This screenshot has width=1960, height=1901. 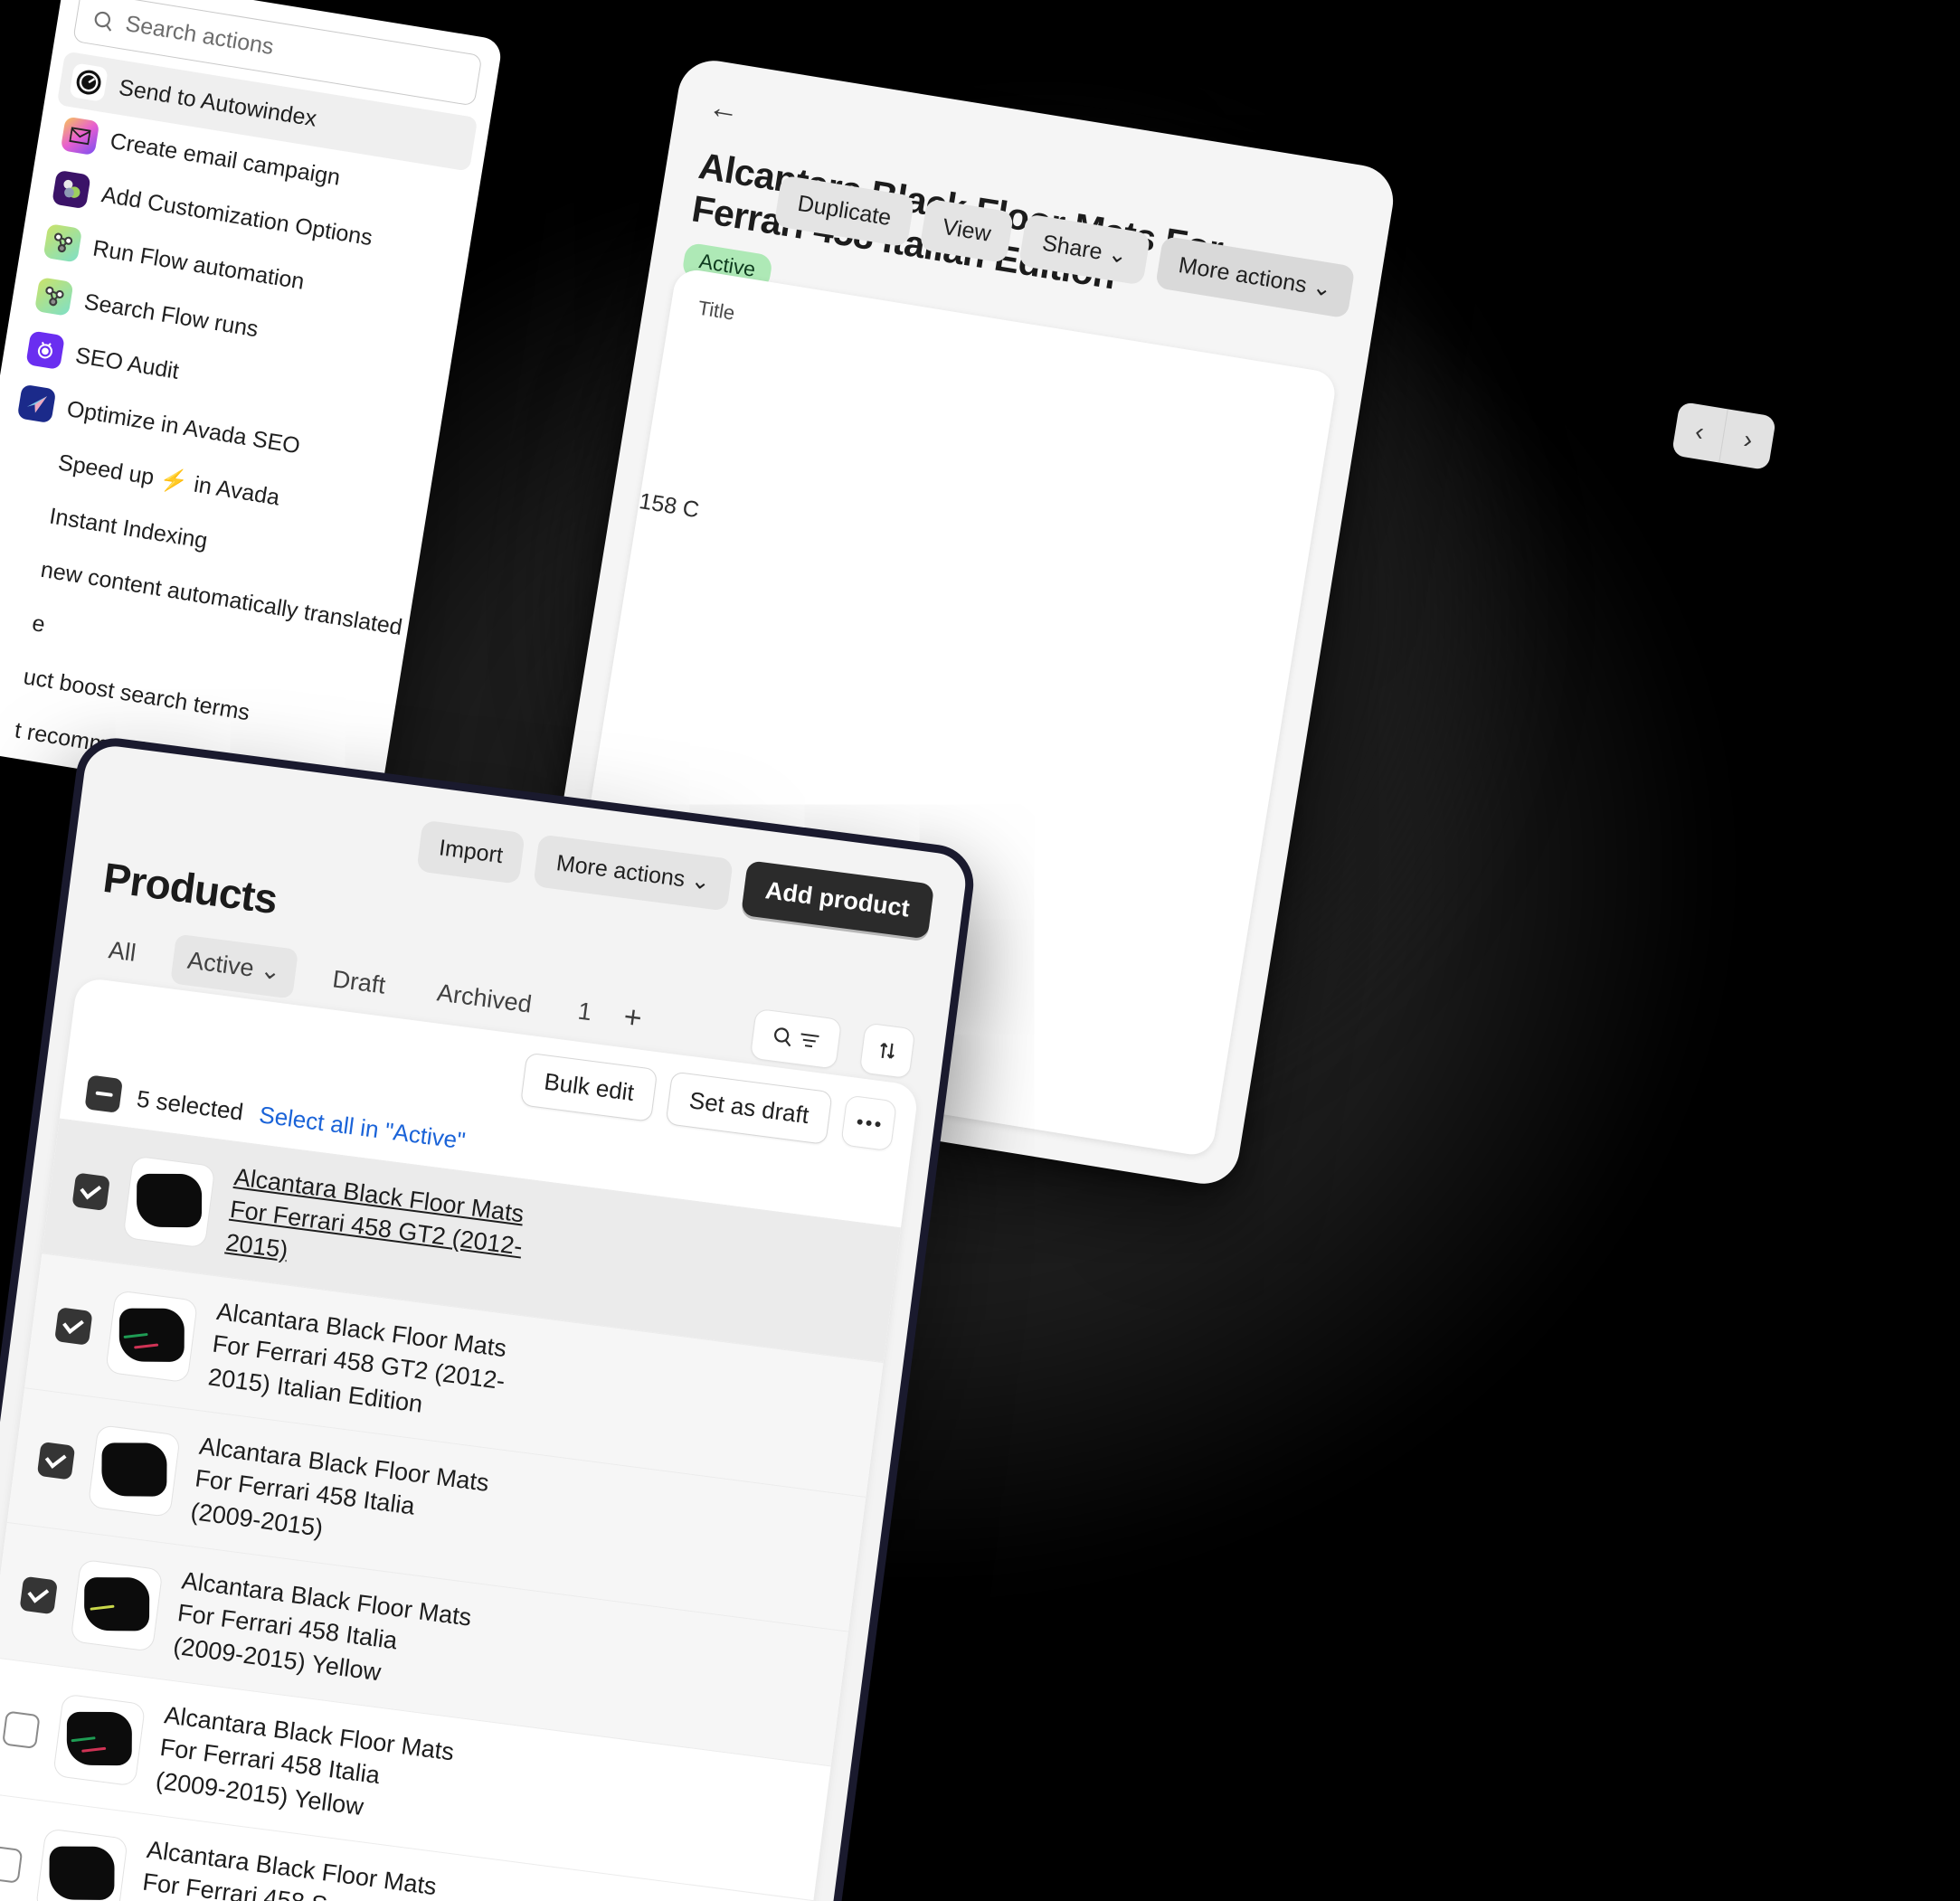 What do you see at coordinates (589, 1087) in the screenshot?
I see `bulk-edit-button: Bulk edit` at bounding box center [589, 1087].